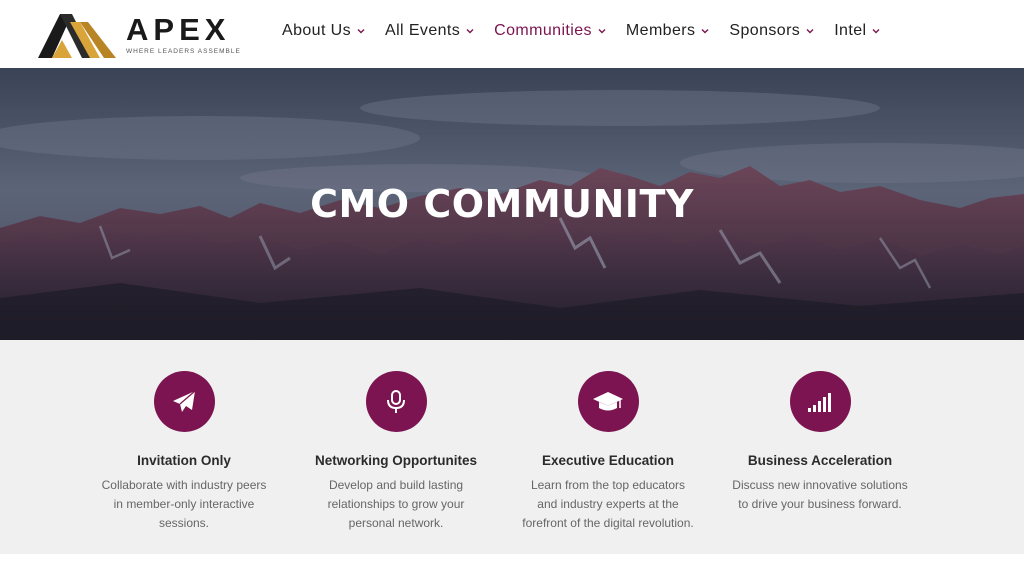 Image resolution: width=1024 pixels, height=568 pixels. I want to click on feature-description-line: relationships to grow your, so click(396, 504).